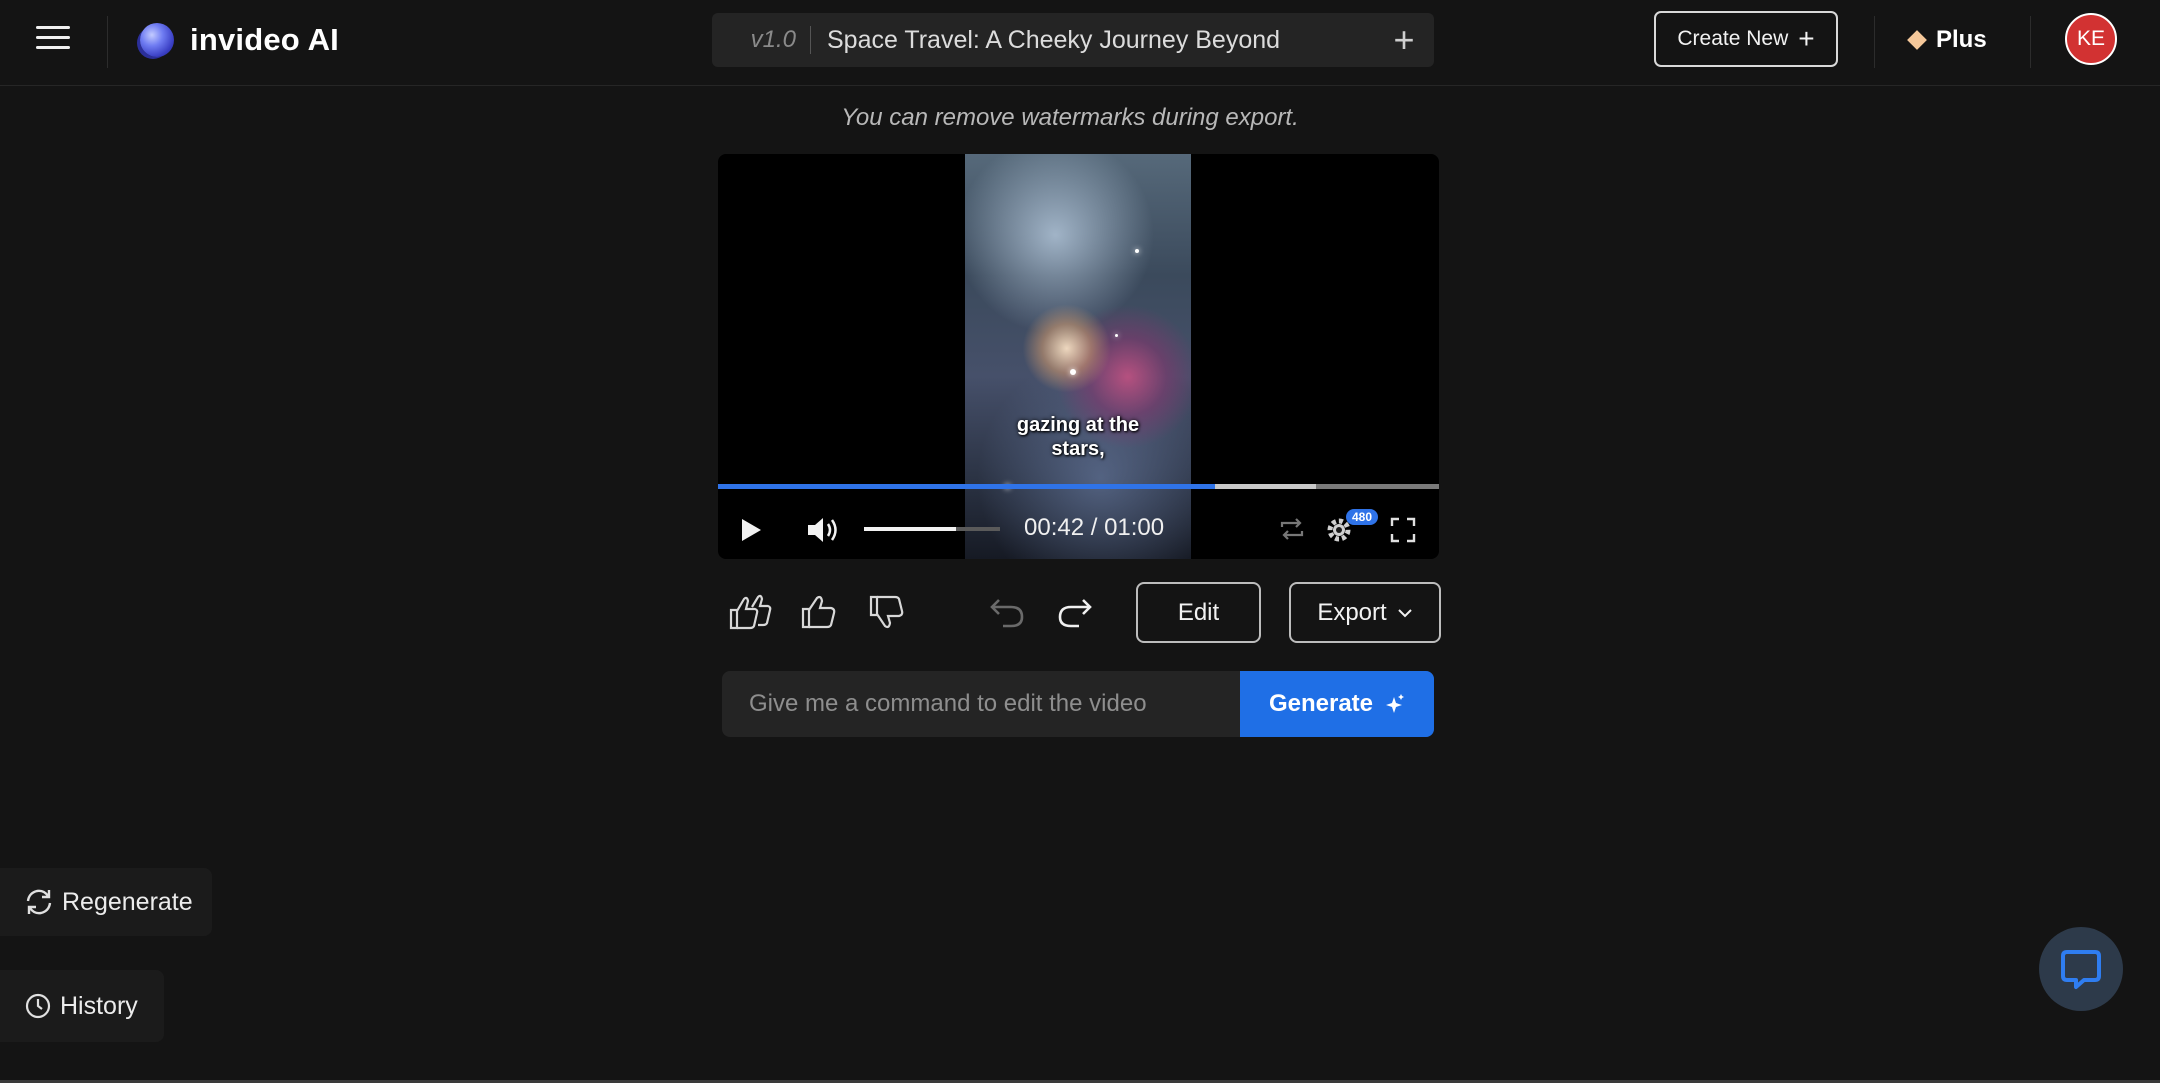 This screenshot has height=1083, width=2160. What do you see at coordinates (1806, 39) in the screenshot?
I see `plus-icon: +` at bounding box center [1806, 39].